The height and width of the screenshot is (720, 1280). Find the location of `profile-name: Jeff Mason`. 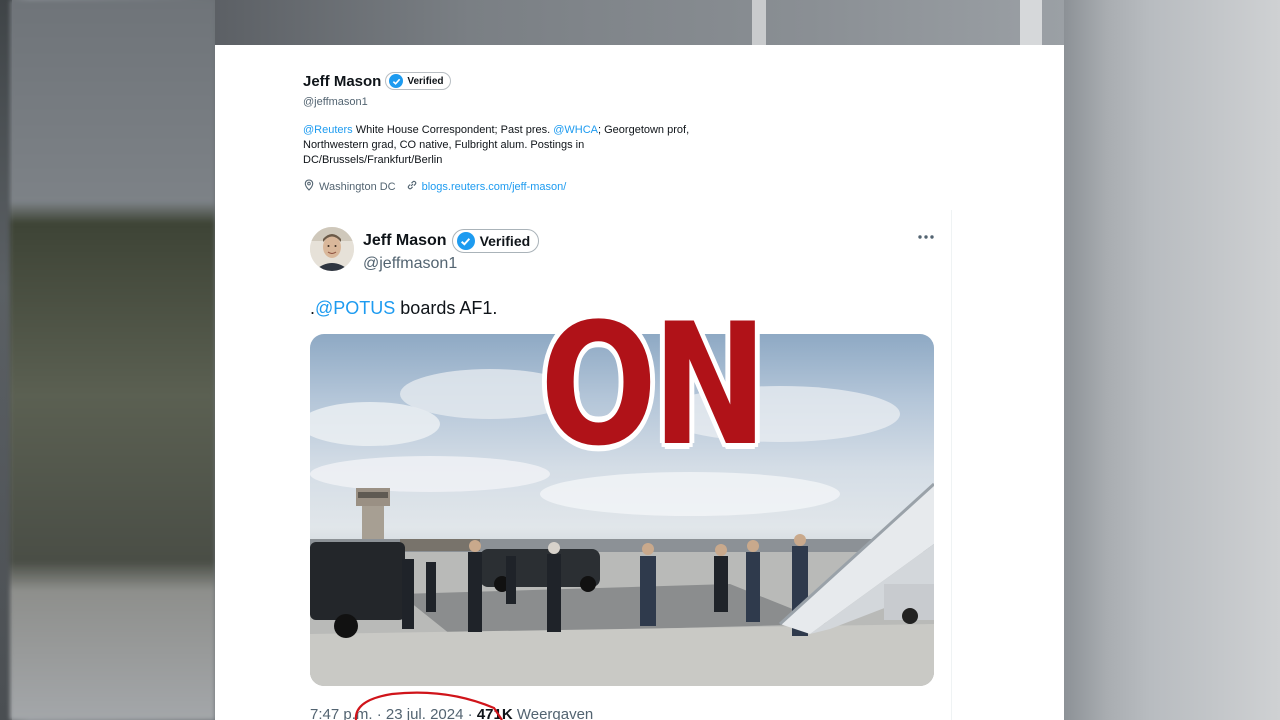

profile-name: Jeff Mason is located at coordinates (342, 81).